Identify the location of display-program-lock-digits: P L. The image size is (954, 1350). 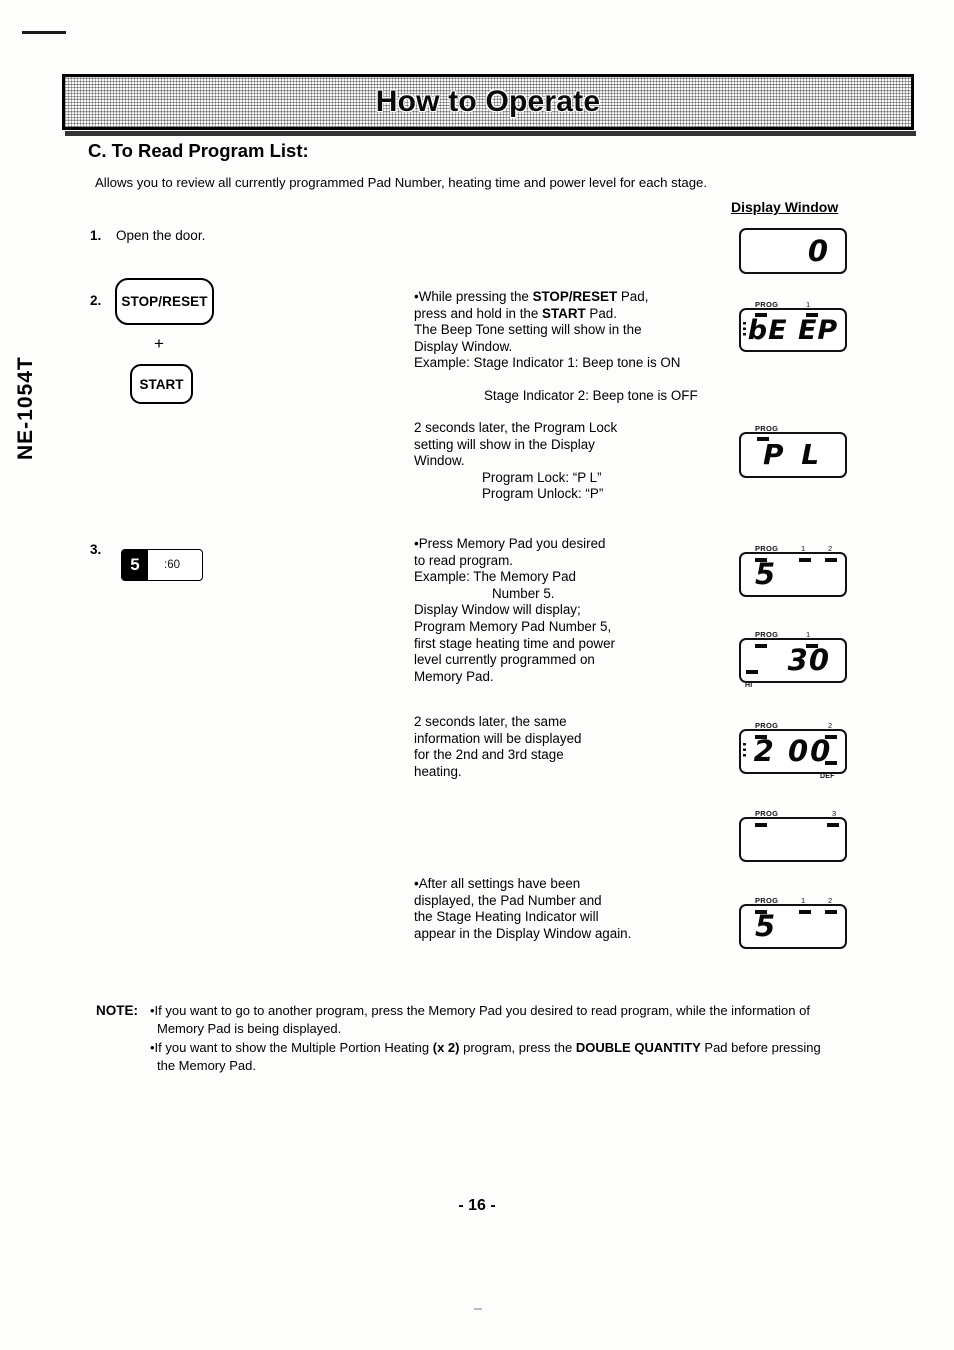
(793, 454).